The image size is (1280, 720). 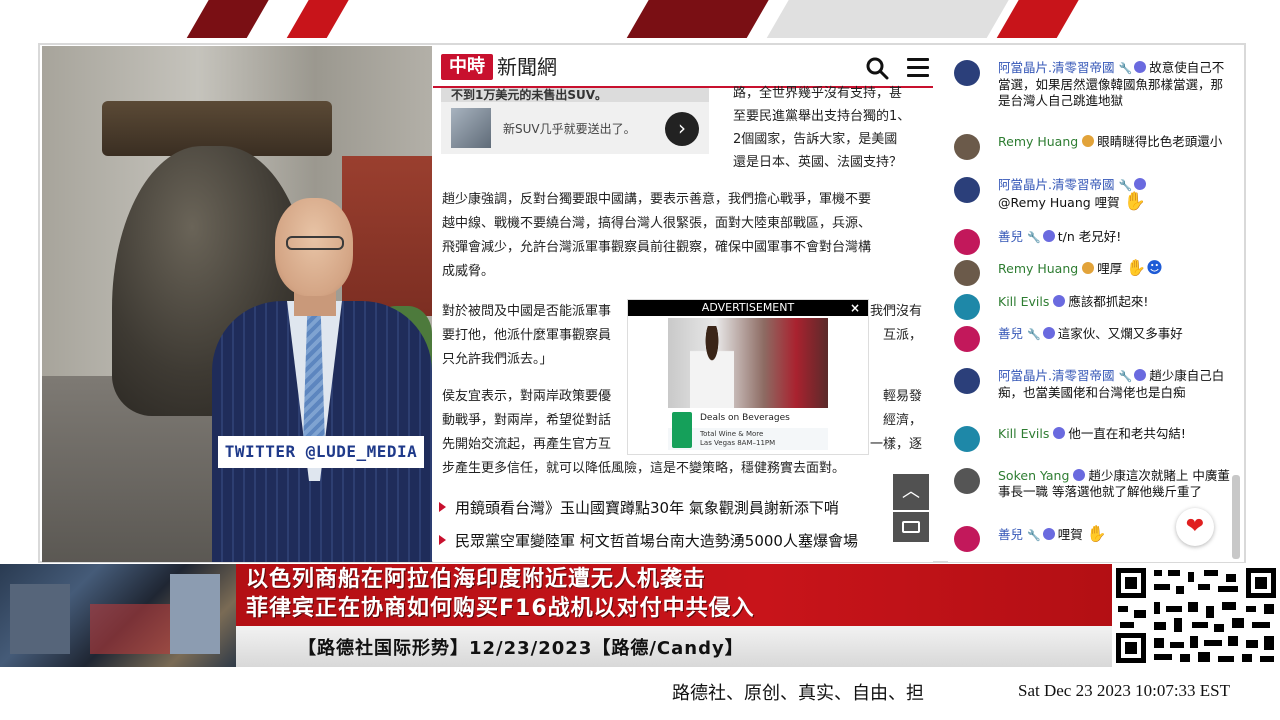 What do you see at coordinates (685, 541) in the screenshot?
I see `related-link-2: 民眾黨空軍變陸軍 柯文哲首場台南大造勢湧5000人塞爆會場` at bounding box center [685, 541].